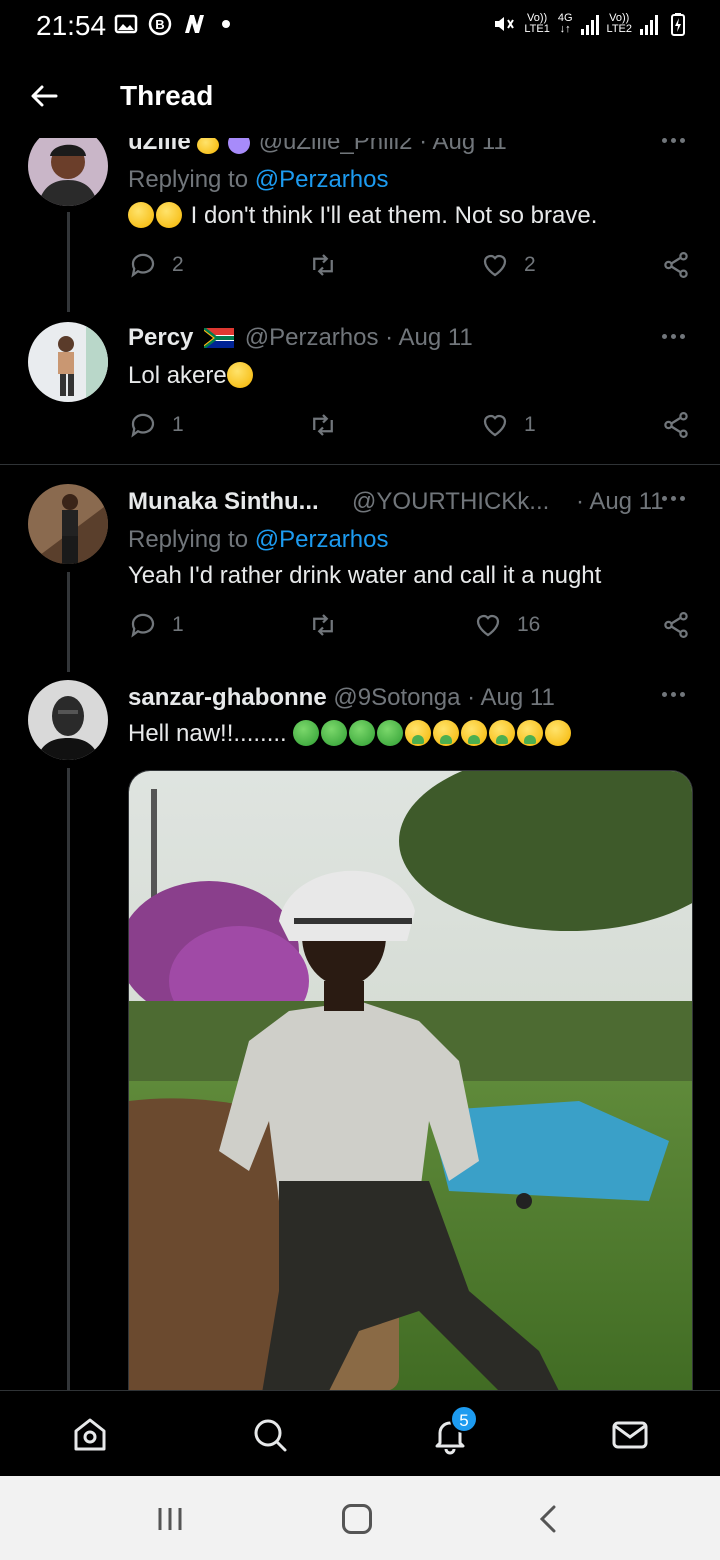 The width and height of the screenshot is (720, 1560). I want to click on image-icon, so click(126, 24).